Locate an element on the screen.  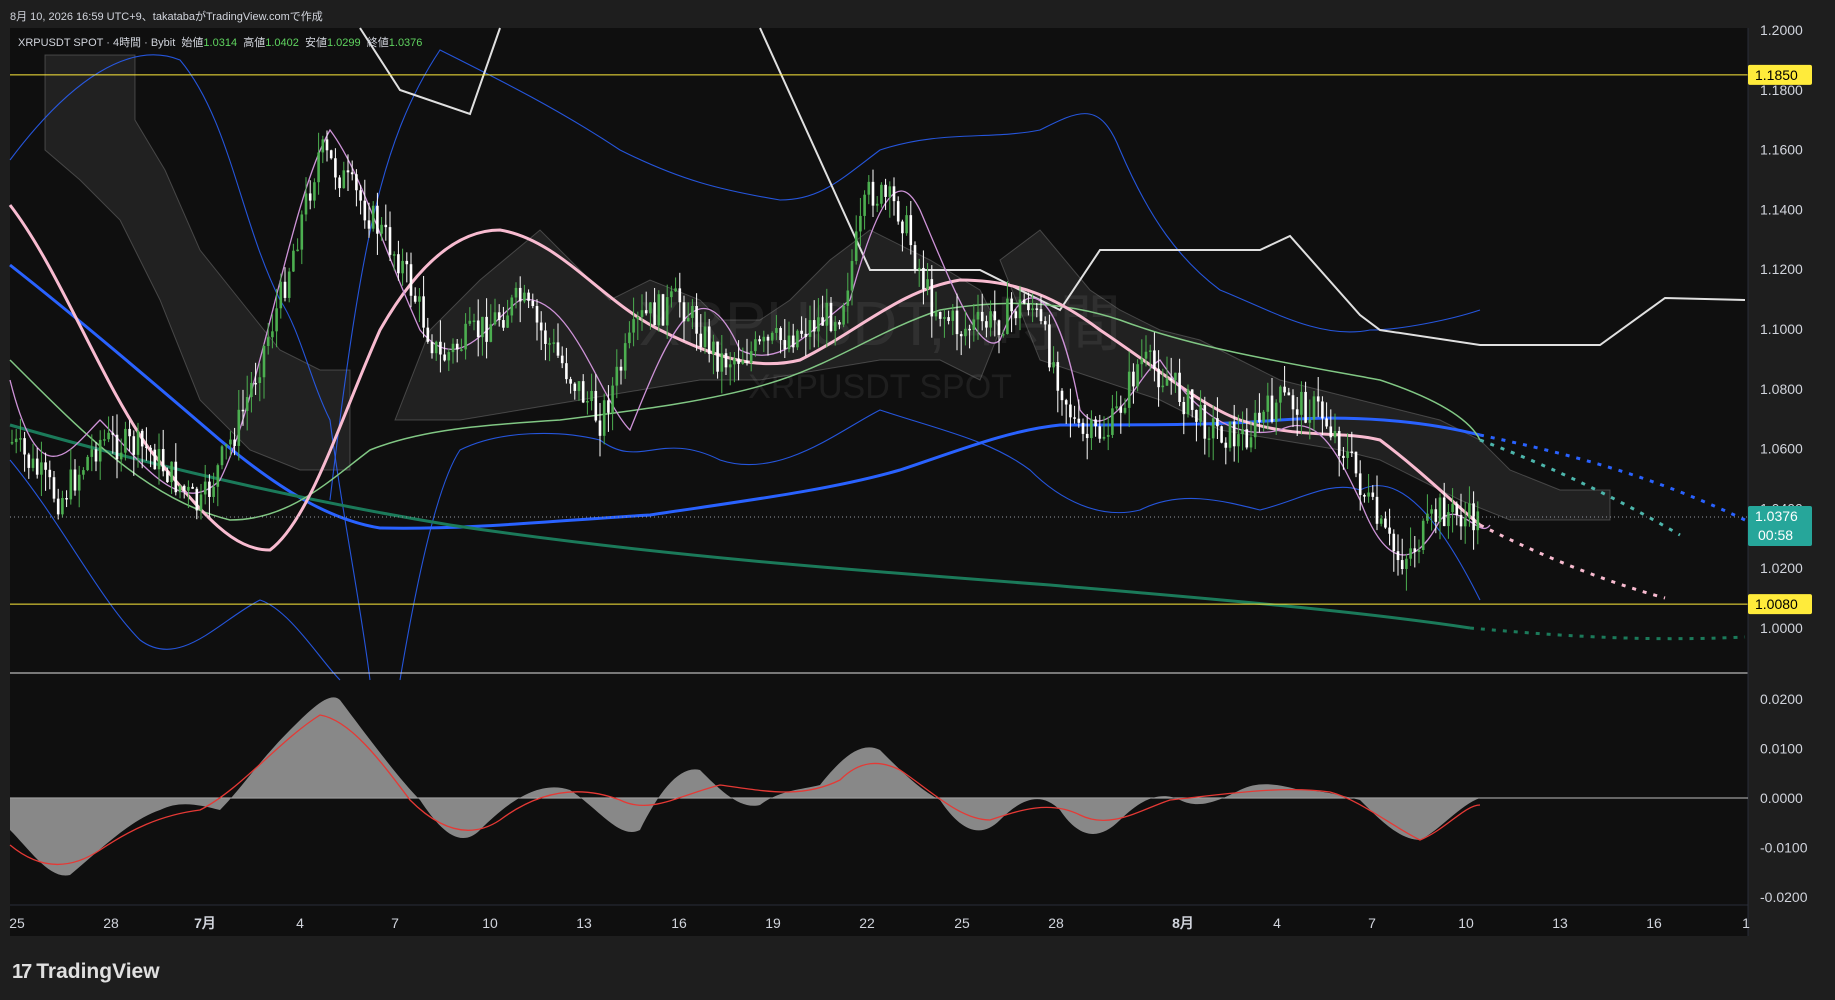
high-value: 1.0402 is located at coordinates (282, 43).